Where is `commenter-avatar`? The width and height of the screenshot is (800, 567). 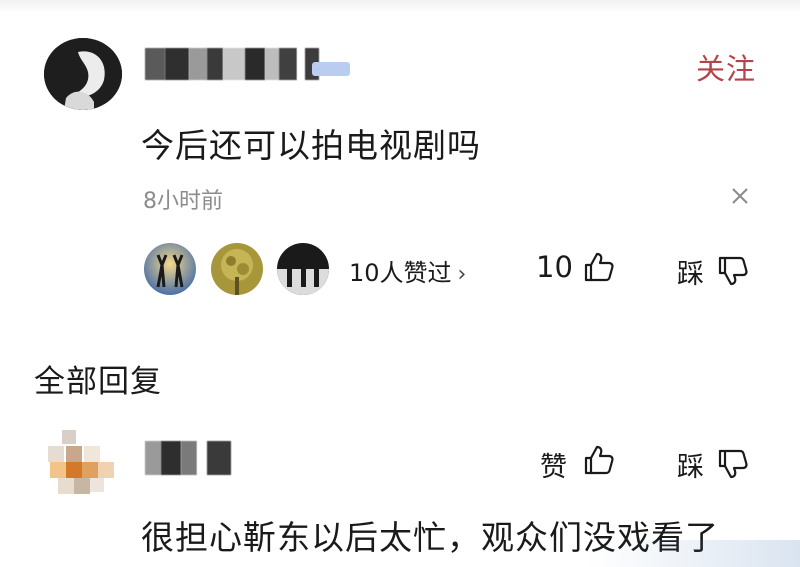 commenter-avatar is located at coordinates (83, 74).